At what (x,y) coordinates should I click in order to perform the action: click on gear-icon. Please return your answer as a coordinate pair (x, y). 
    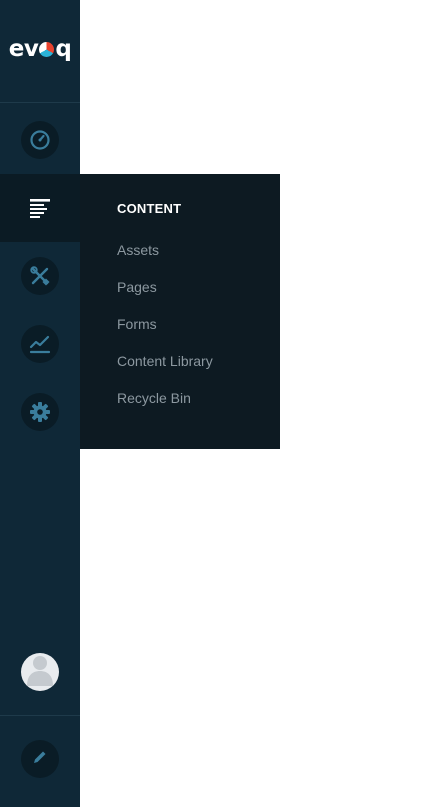
    Looking at the image, I should click on (40, 412).